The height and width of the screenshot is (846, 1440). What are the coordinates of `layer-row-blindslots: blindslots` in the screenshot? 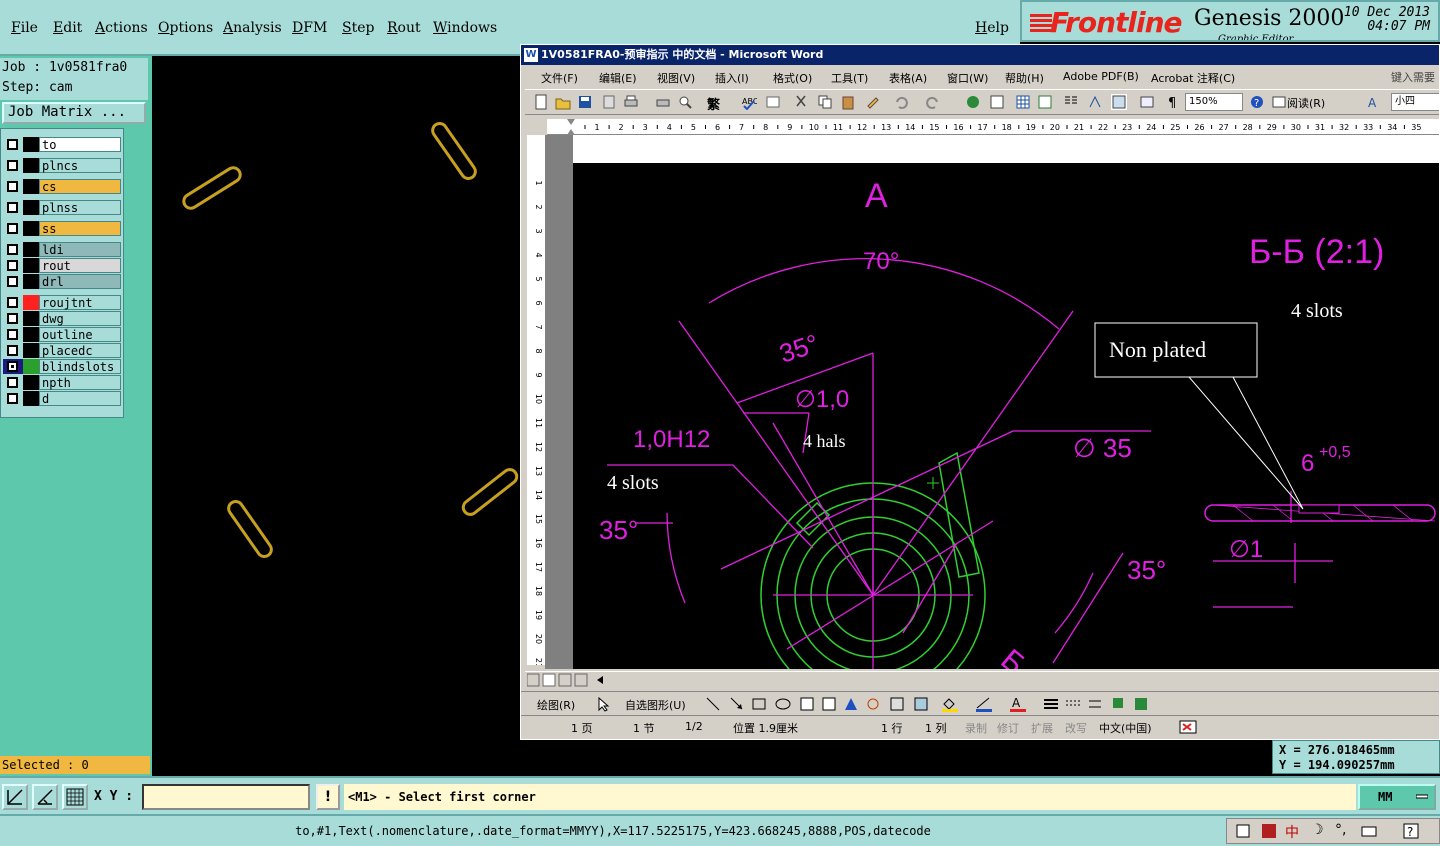 It's located at (62, 366).